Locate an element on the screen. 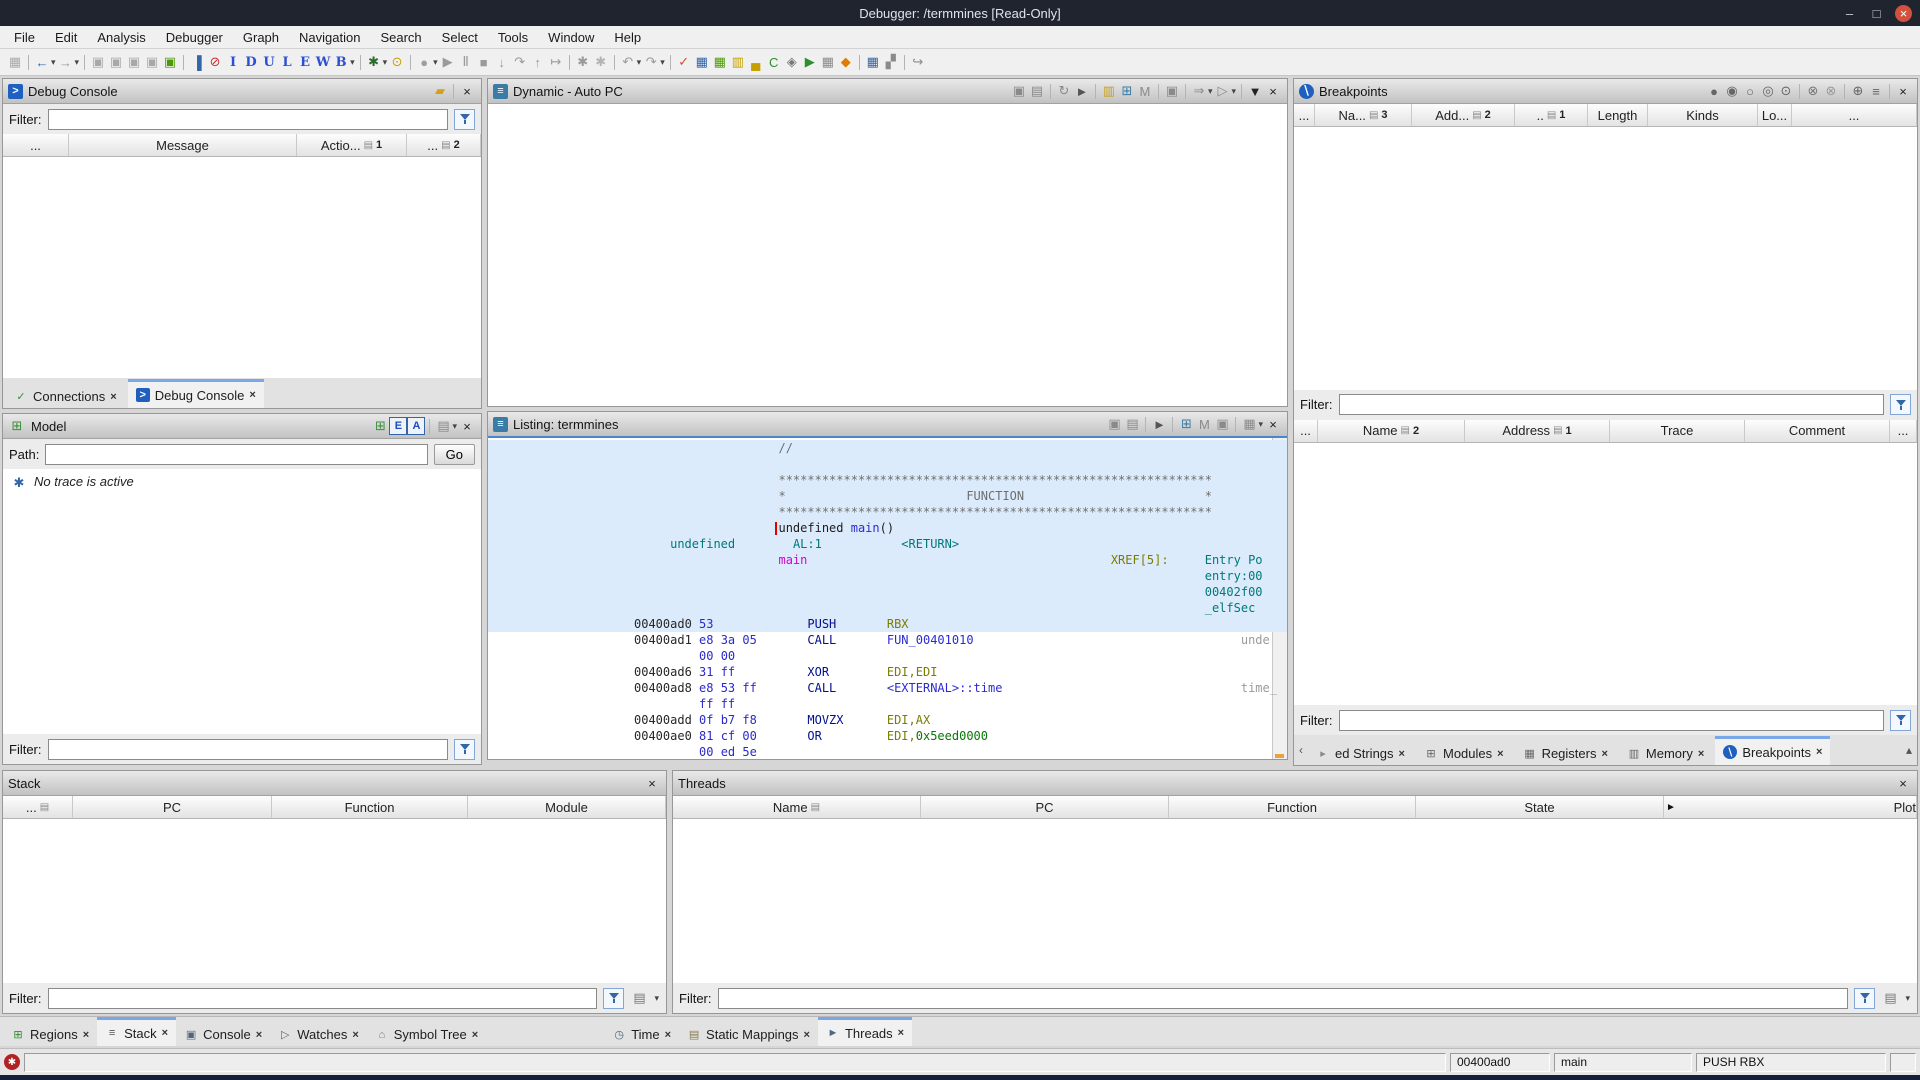  filter-locations-icon: ⊕ is located at coordinates (1858, 91).